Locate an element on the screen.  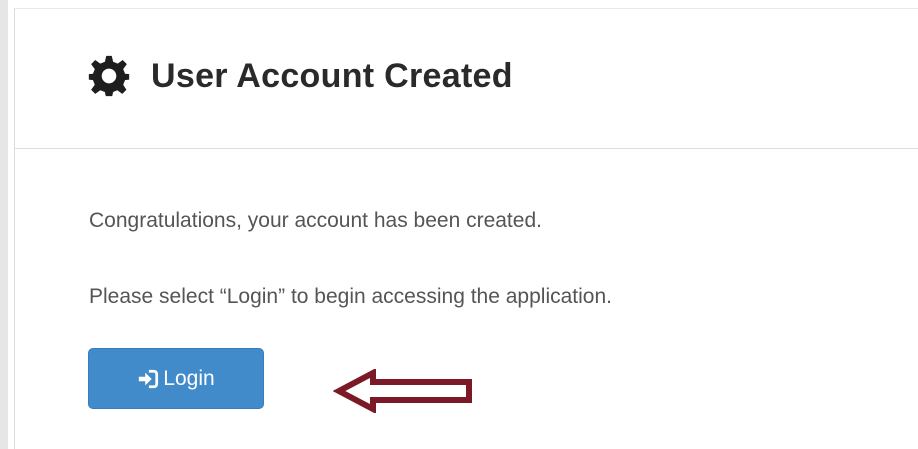
page-title: User Account Created is located at coordinates (332, 75).